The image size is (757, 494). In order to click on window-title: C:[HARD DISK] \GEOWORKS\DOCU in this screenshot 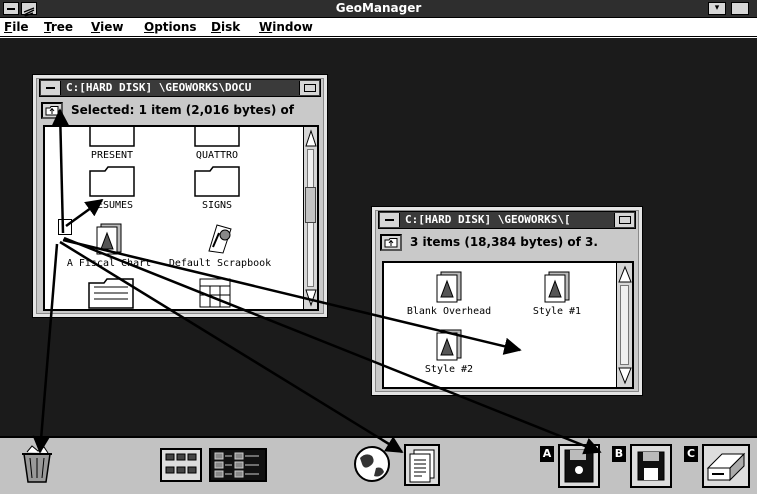, I will do `click(159, 87)`.